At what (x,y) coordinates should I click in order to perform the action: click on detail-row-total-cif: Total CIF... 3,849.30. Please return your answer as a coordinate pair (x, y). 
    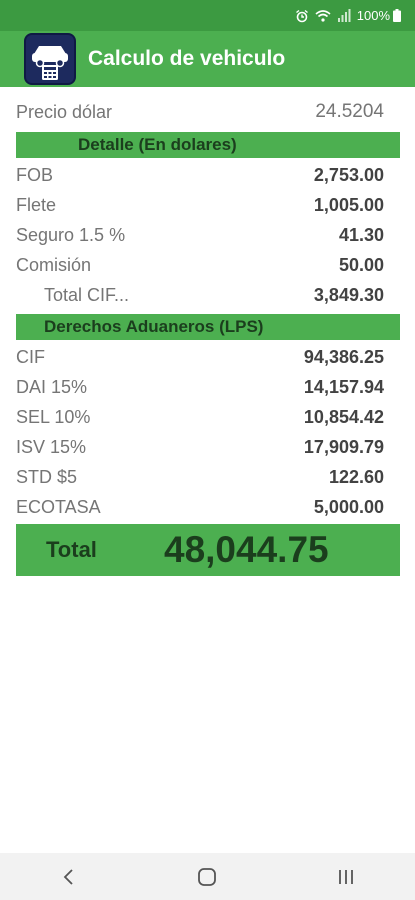
    Looking at the image, I should click on (208, 295).